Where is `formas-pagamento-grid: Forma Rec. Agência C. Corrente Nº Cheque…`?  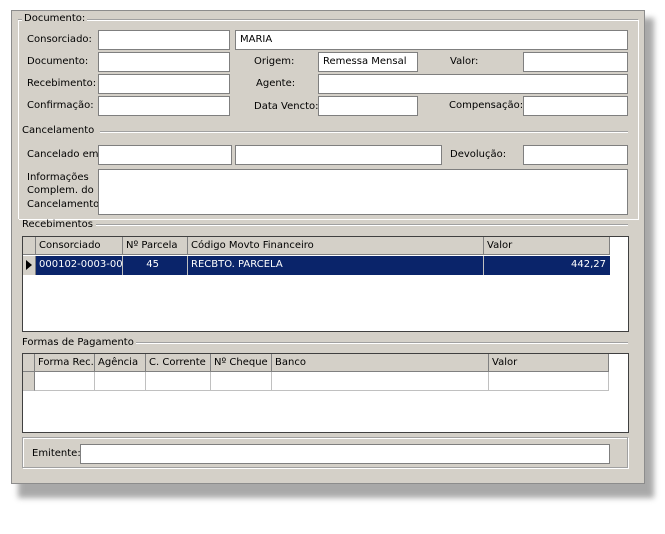
formas-pagamento-grid: Forma Rec. Agência C. Corrente Nº Cheque… is located at coordinates (325, 393).